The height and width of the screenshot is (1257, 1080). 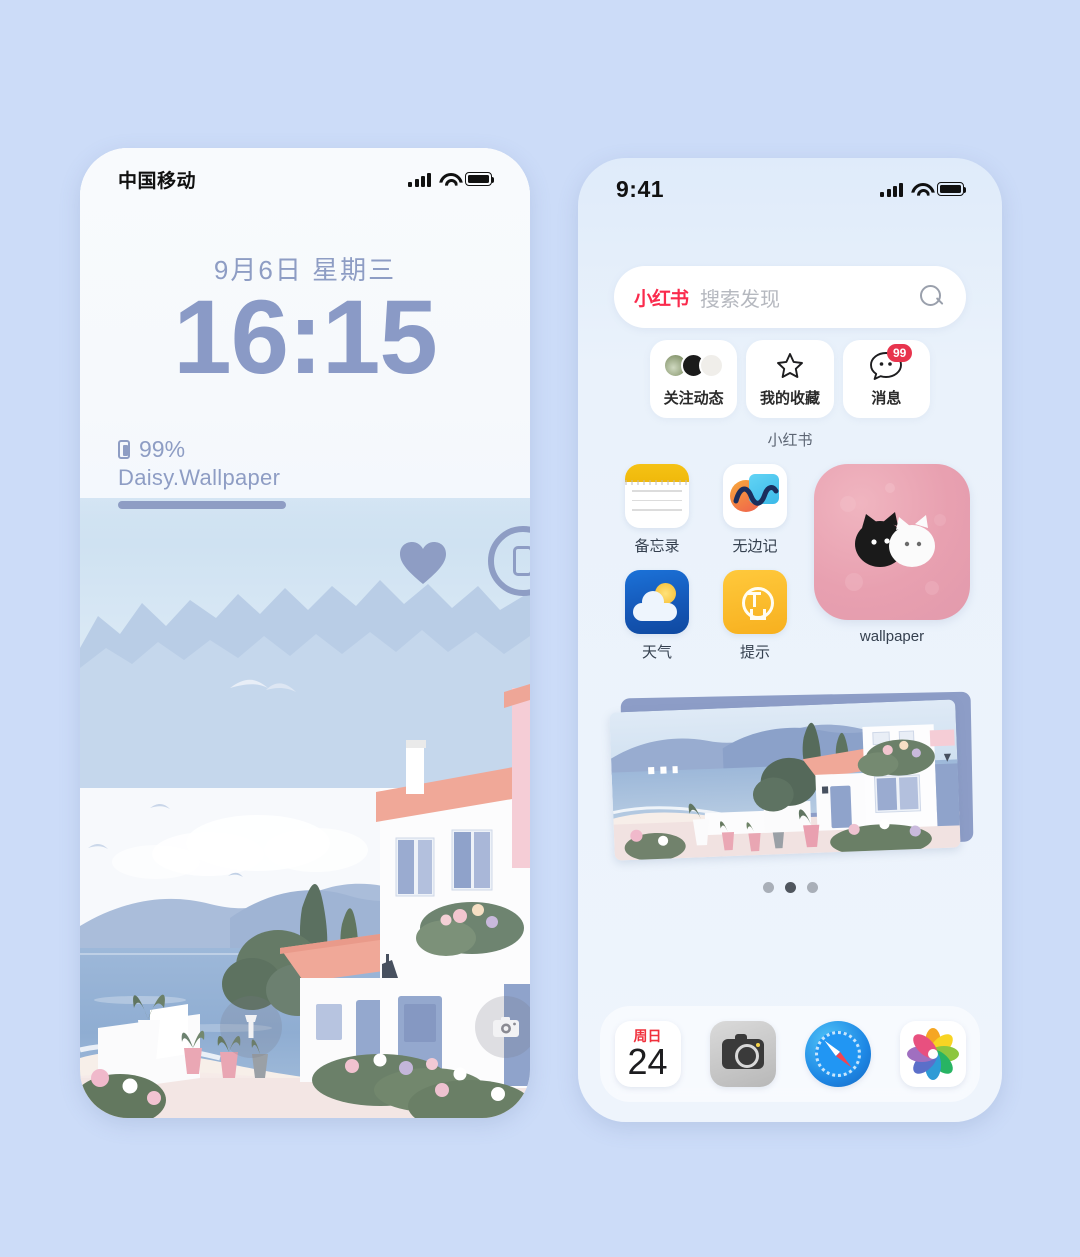 I want to click on star-icon, so click(x=790, y=366).